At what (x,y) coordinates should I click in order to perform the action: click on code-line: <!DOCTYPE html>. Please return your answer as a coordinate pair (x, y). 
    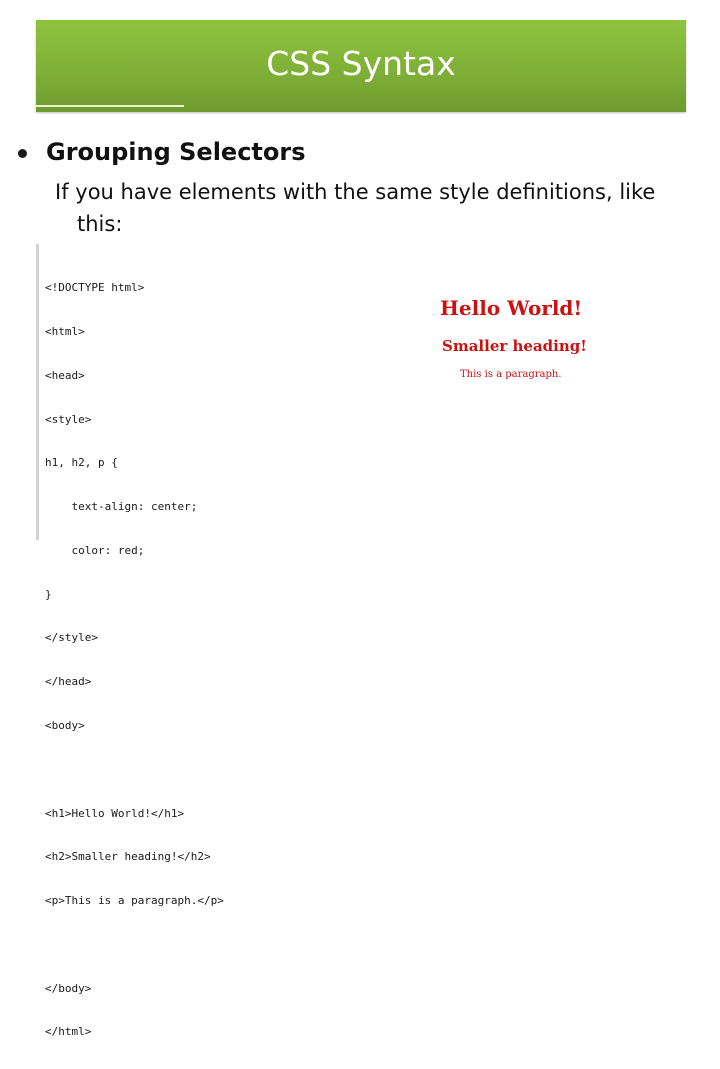
    Looking at the image, I should click on (95, 288).